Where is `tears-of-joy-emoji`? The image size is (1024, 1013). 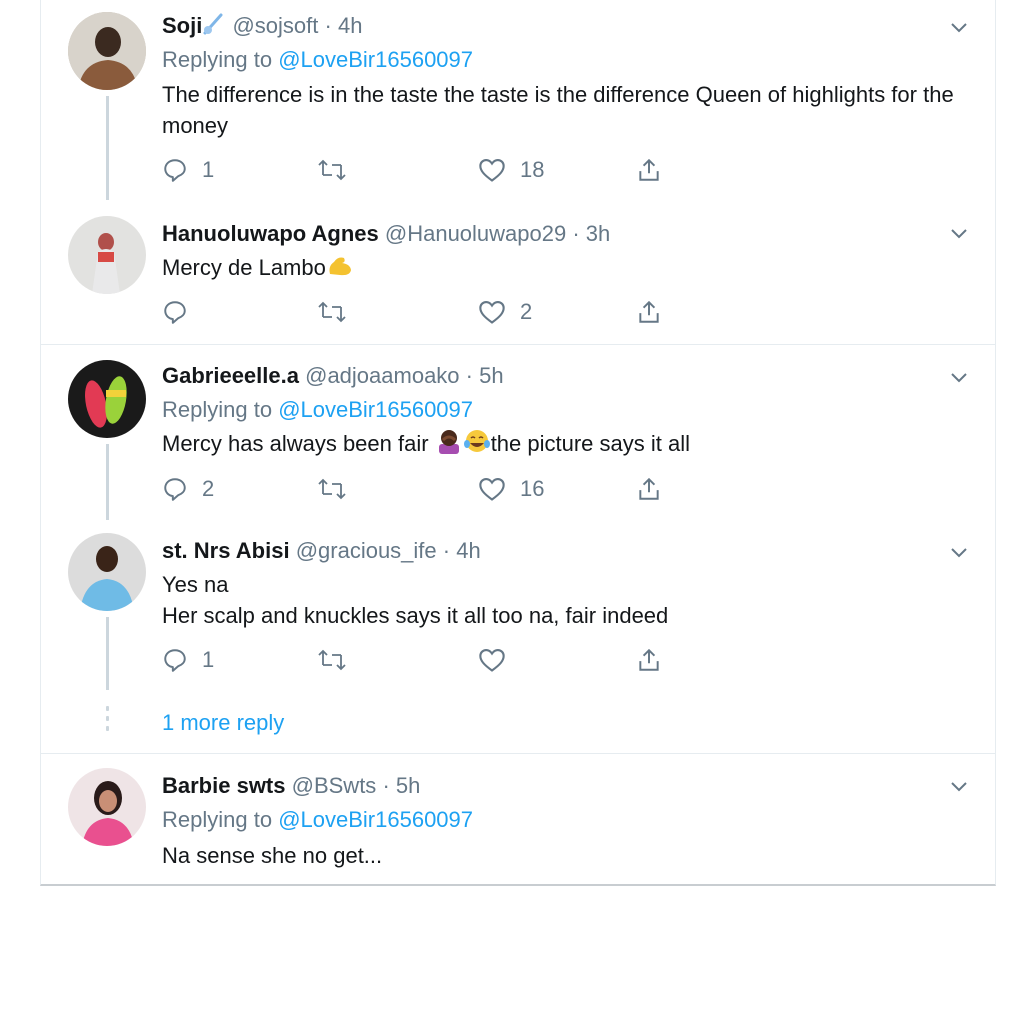
tears-of-joy-emoji is located at coordinates (477, 445).